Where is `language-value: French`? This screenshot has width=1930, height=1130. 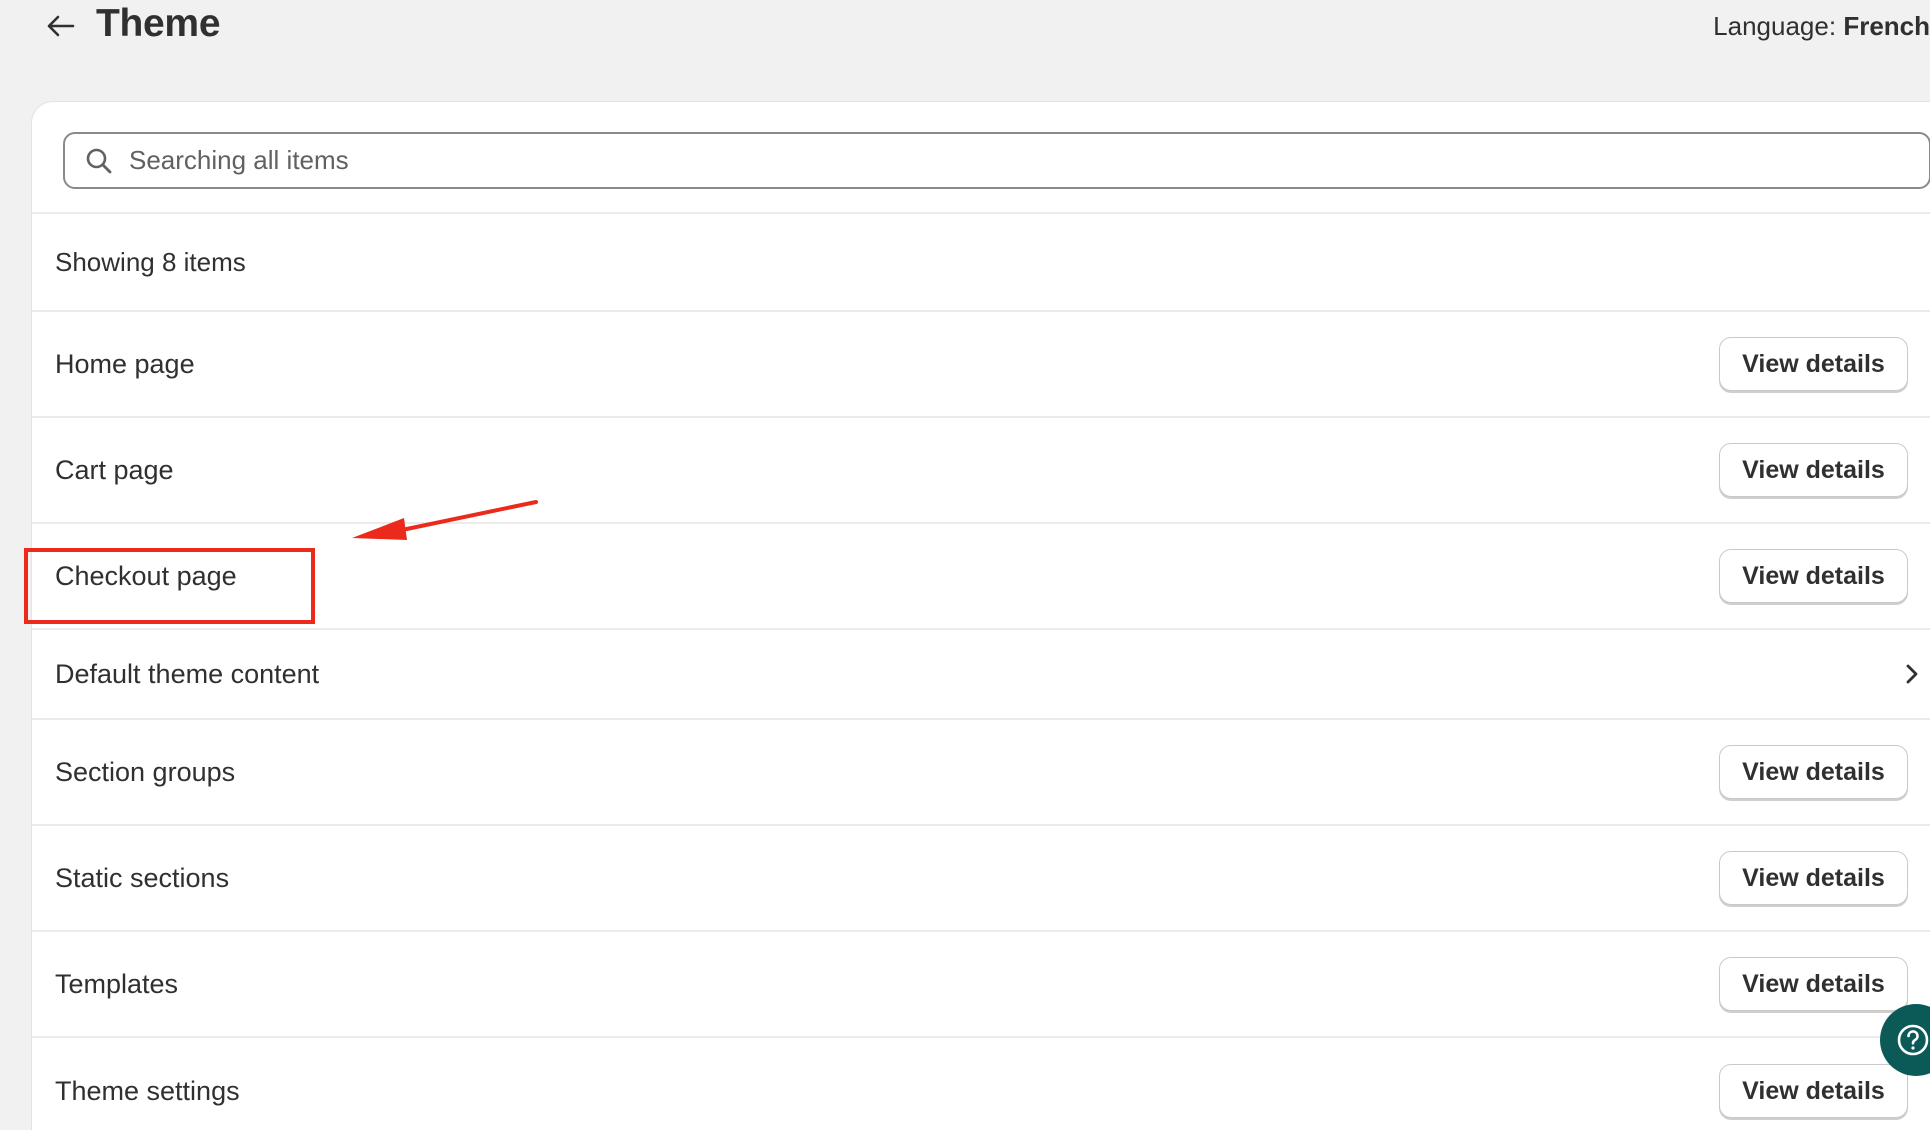 language-value: French is located at coordinates (1886, 26).